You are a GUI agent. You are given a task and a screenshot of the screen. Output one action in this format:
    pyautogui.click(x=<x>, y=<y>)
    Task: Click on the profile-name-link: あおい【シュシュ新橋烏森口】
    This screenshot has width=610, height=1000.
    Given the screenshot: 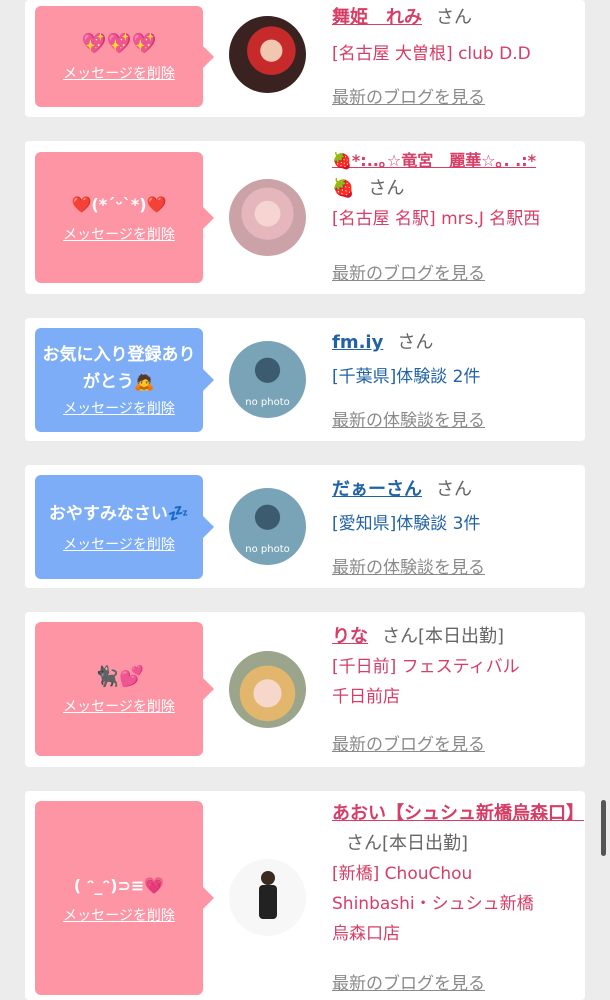 What is the action you would take?
    pyautogui.click(x=458, y=813)
    